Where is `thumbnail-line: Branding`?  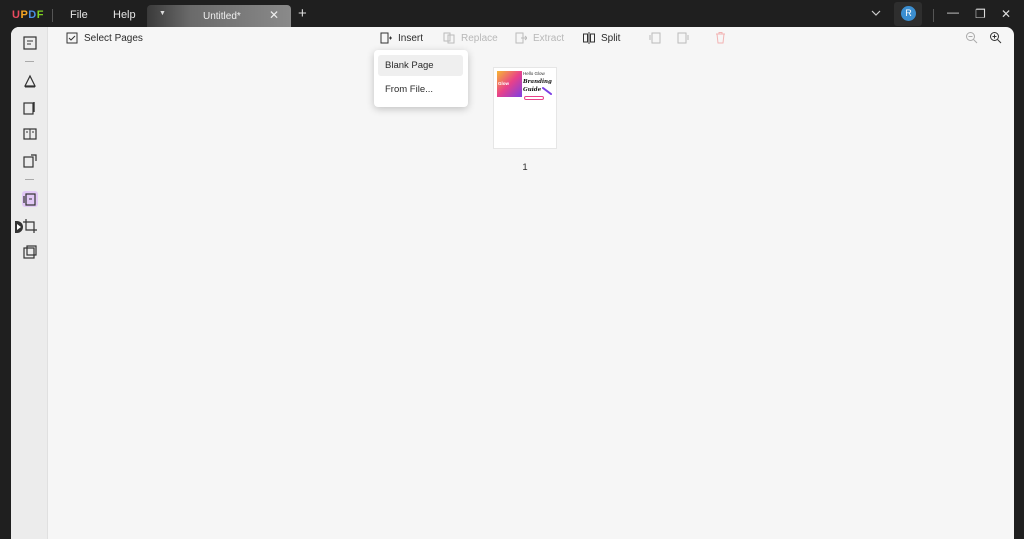 thumbnail-line: Branding is located at coordinates (537, 82).